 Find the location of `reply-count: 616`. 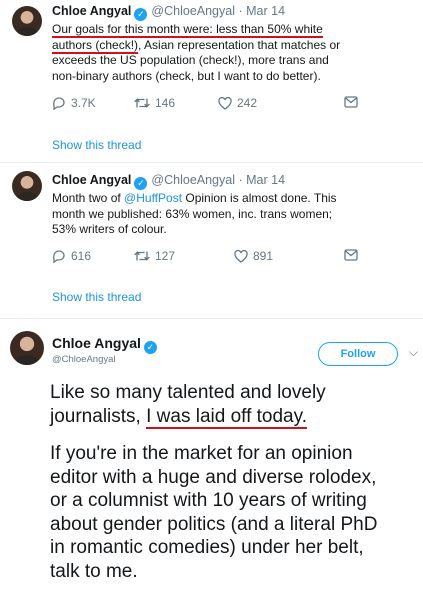

reply-count: 616 is located at coordinates (81, 256).